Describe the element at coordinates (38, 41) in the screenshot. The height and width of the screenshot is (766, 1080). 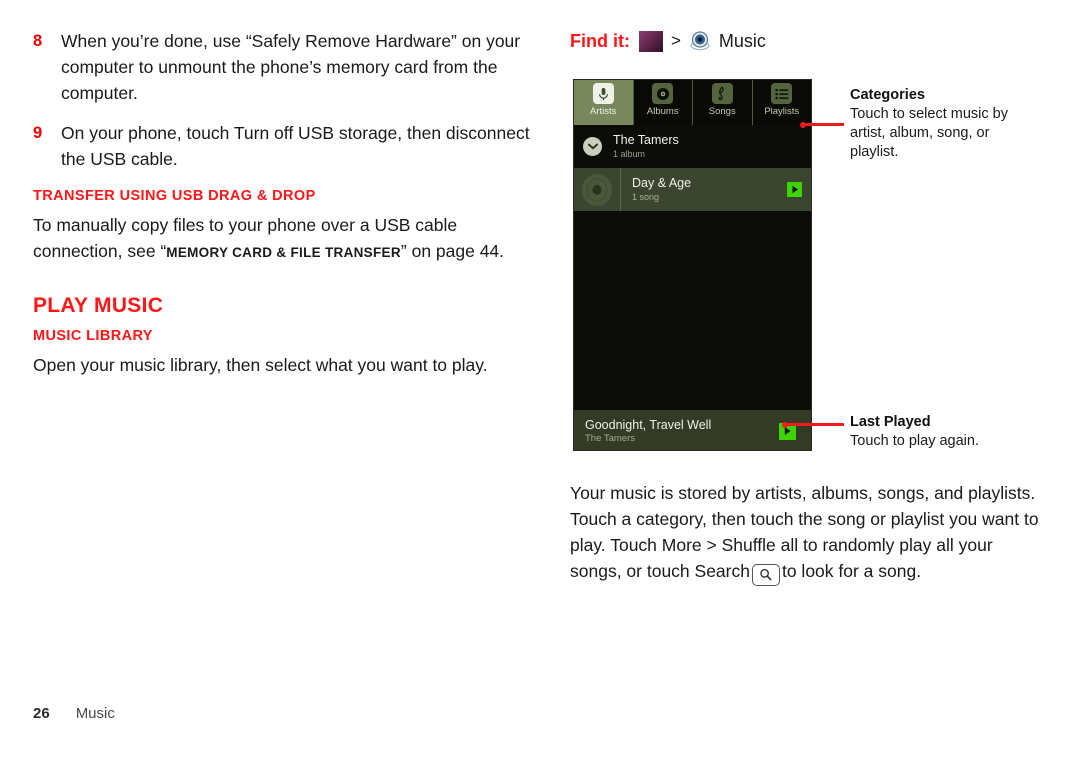
I see `step-number: 8` at that location.